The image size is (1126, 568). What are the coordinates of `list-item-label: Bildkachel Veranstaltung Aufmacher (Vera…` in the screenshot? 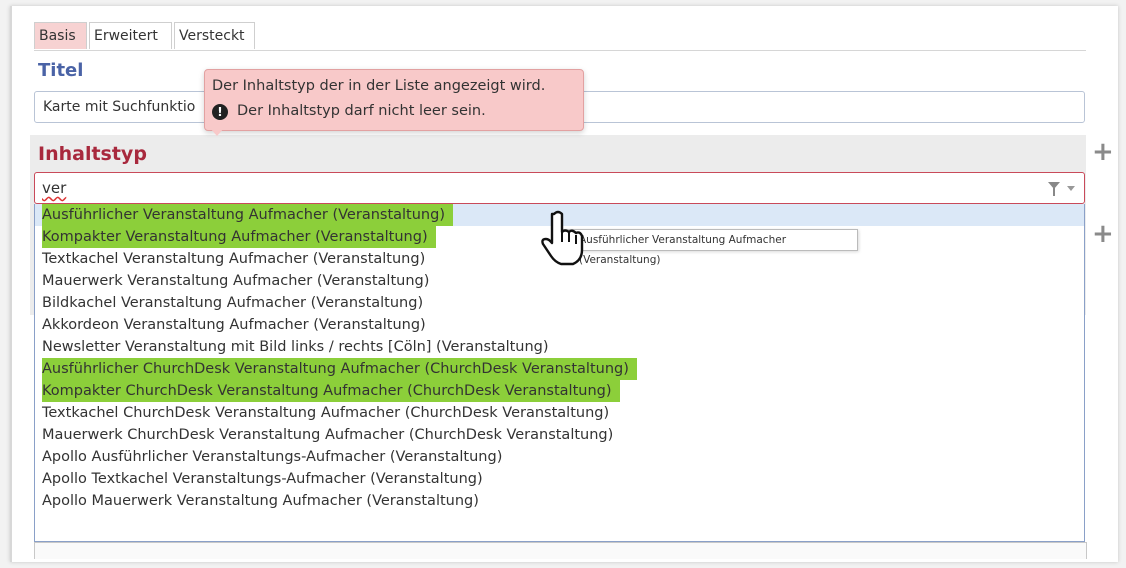 It's located at (233, 303).